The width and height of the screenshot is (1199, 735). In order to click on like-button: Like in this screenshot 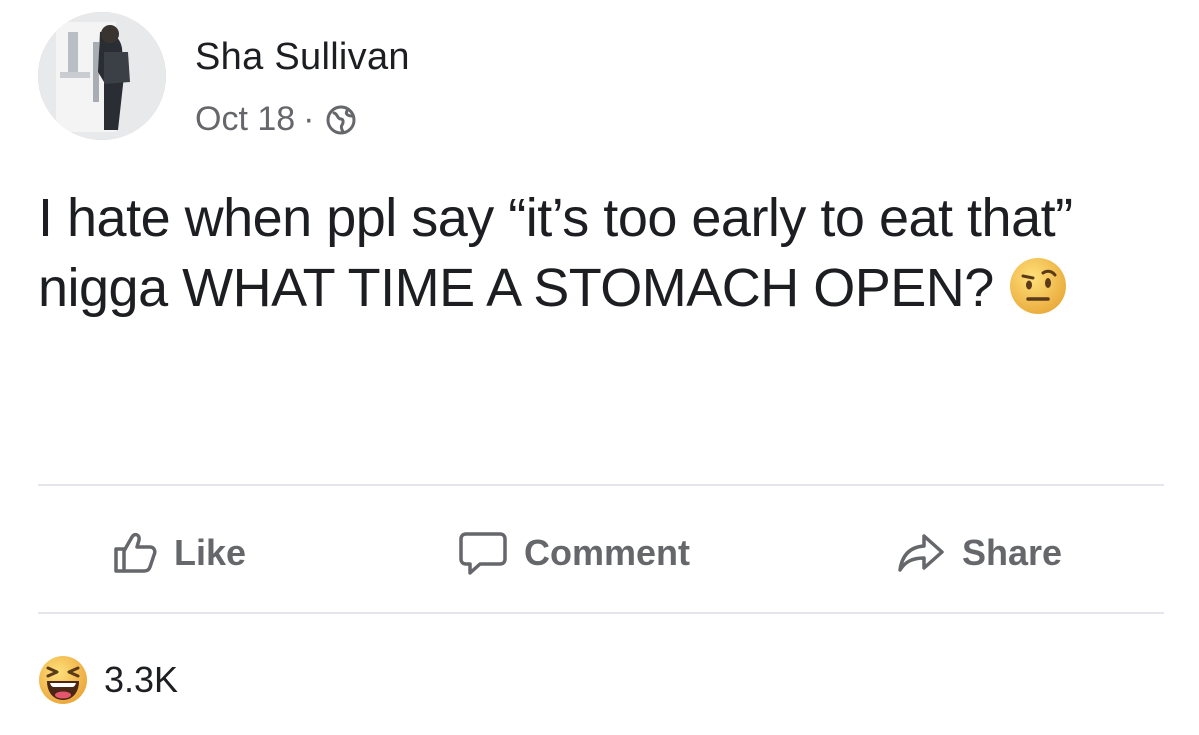, I will do `click(179, 553)`.